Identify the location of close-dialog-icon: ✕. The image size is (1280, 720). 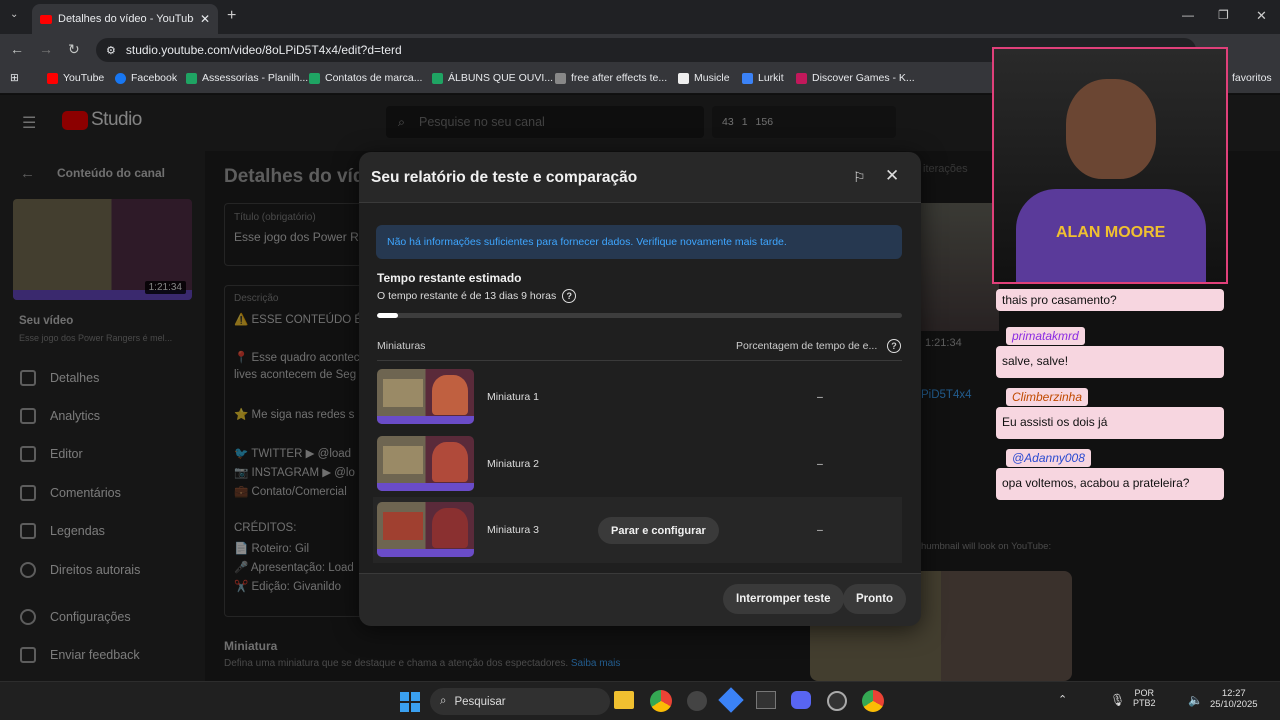
(892, 176).